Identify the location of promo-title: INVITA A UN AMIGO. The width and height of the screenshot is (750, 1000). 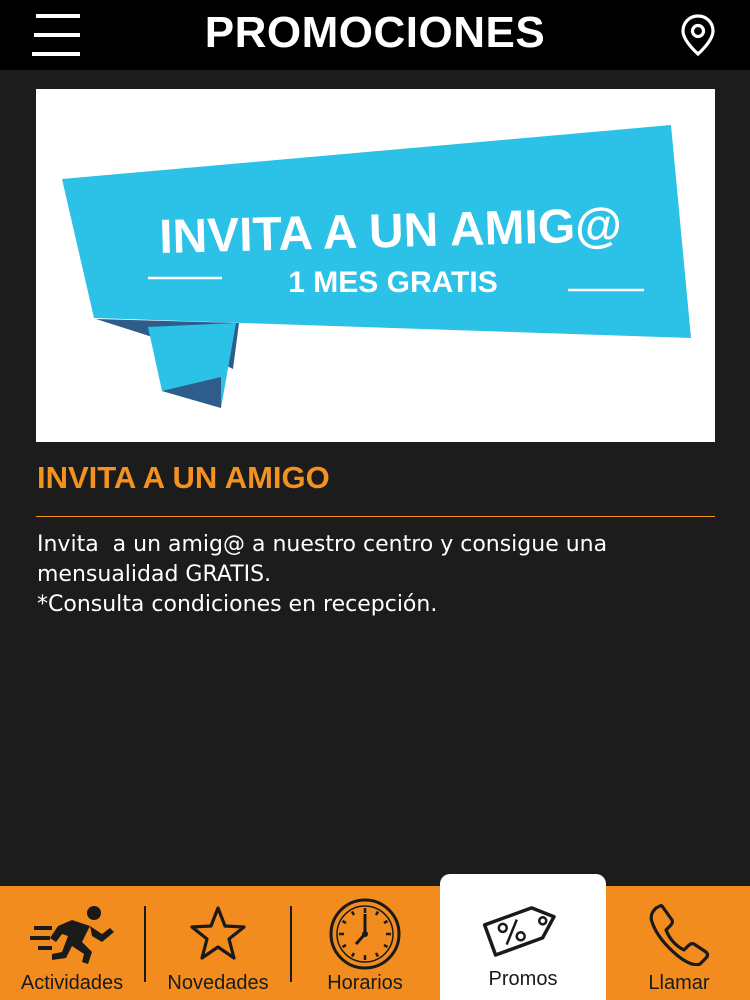
(183, 477).